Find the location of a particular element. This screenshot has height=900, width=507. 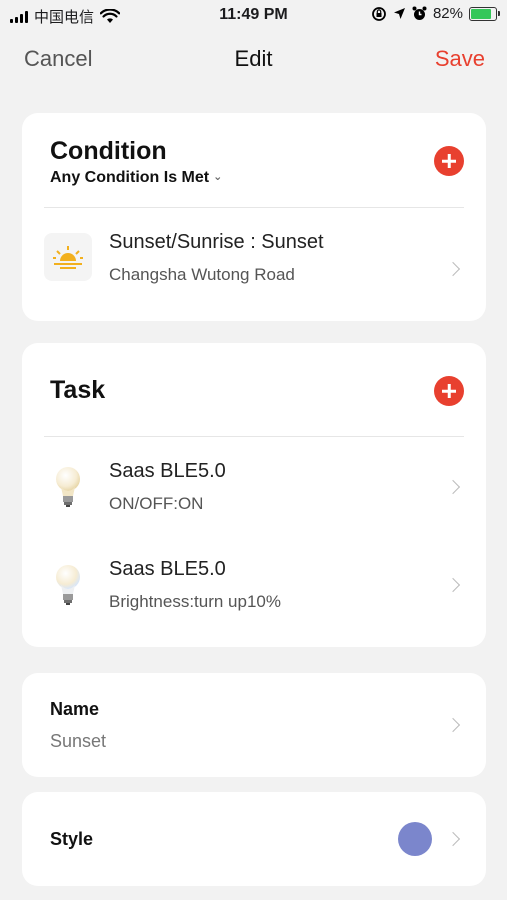

name-row: Name Sunset is located at coordinates (254, 725).